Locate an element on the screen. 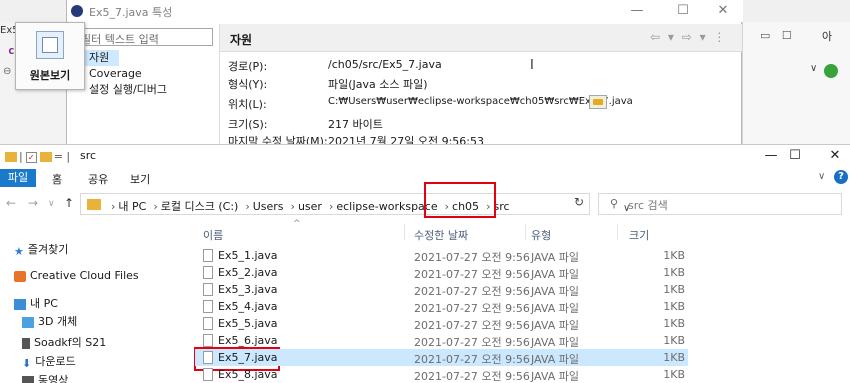  creative-cloud-icon is located at coordinates (20, 276).